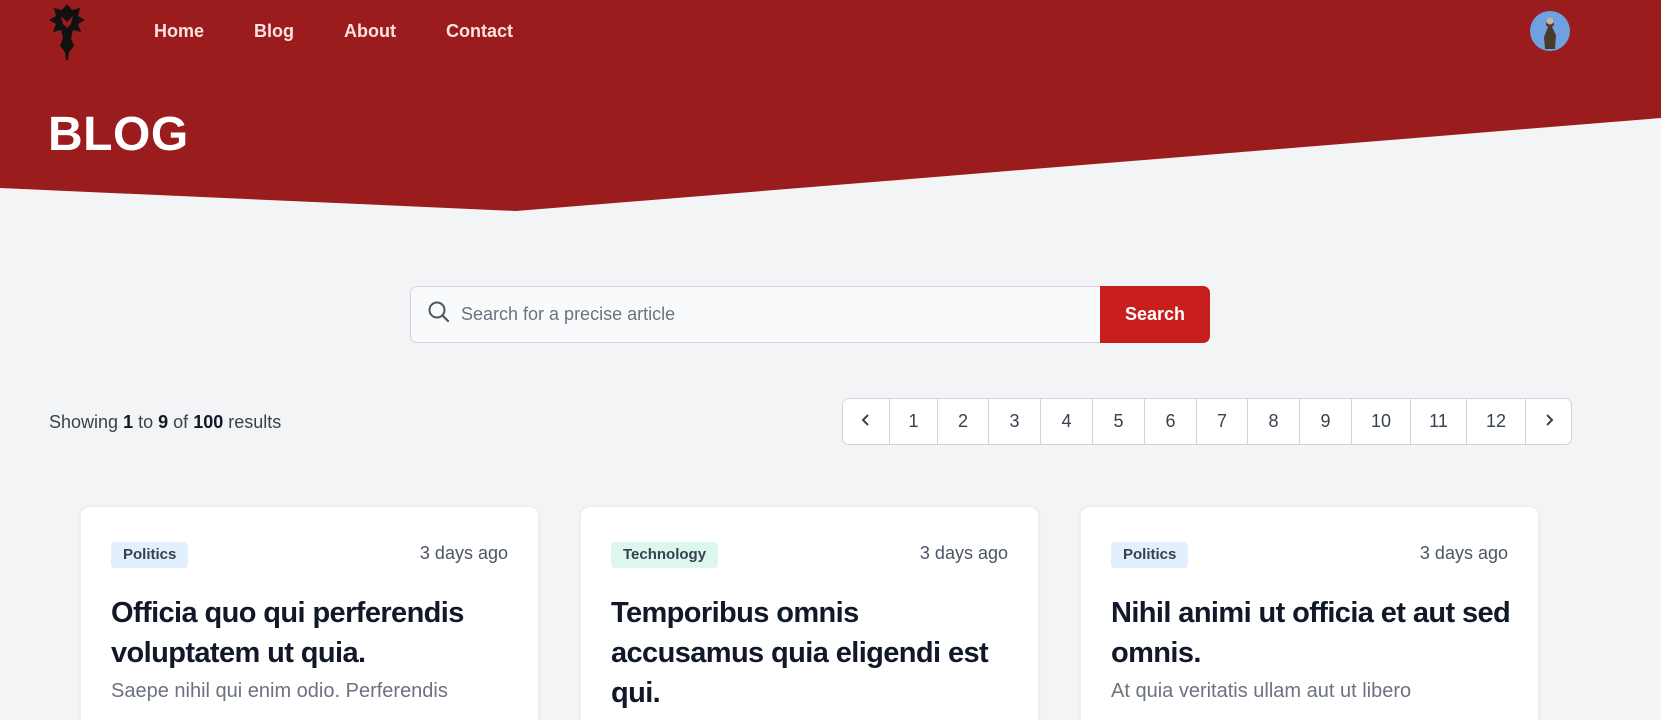 The image size is (1661, 720). What do you see at coordinates (1273, 421) in the screenshot?
I see `pagination-page-8: 8` at bounding box center [1273, 421].